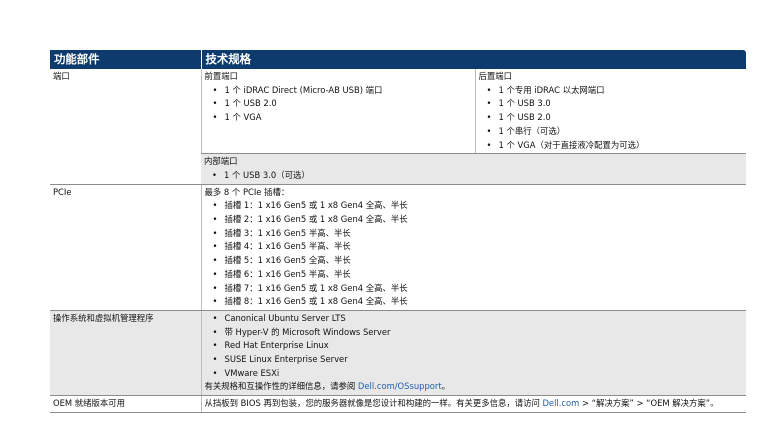 The image size is (766, 440). Describe the element at coordinates (474, 59) in the screenshot. I see `header-spec: 技术规格` at that location.